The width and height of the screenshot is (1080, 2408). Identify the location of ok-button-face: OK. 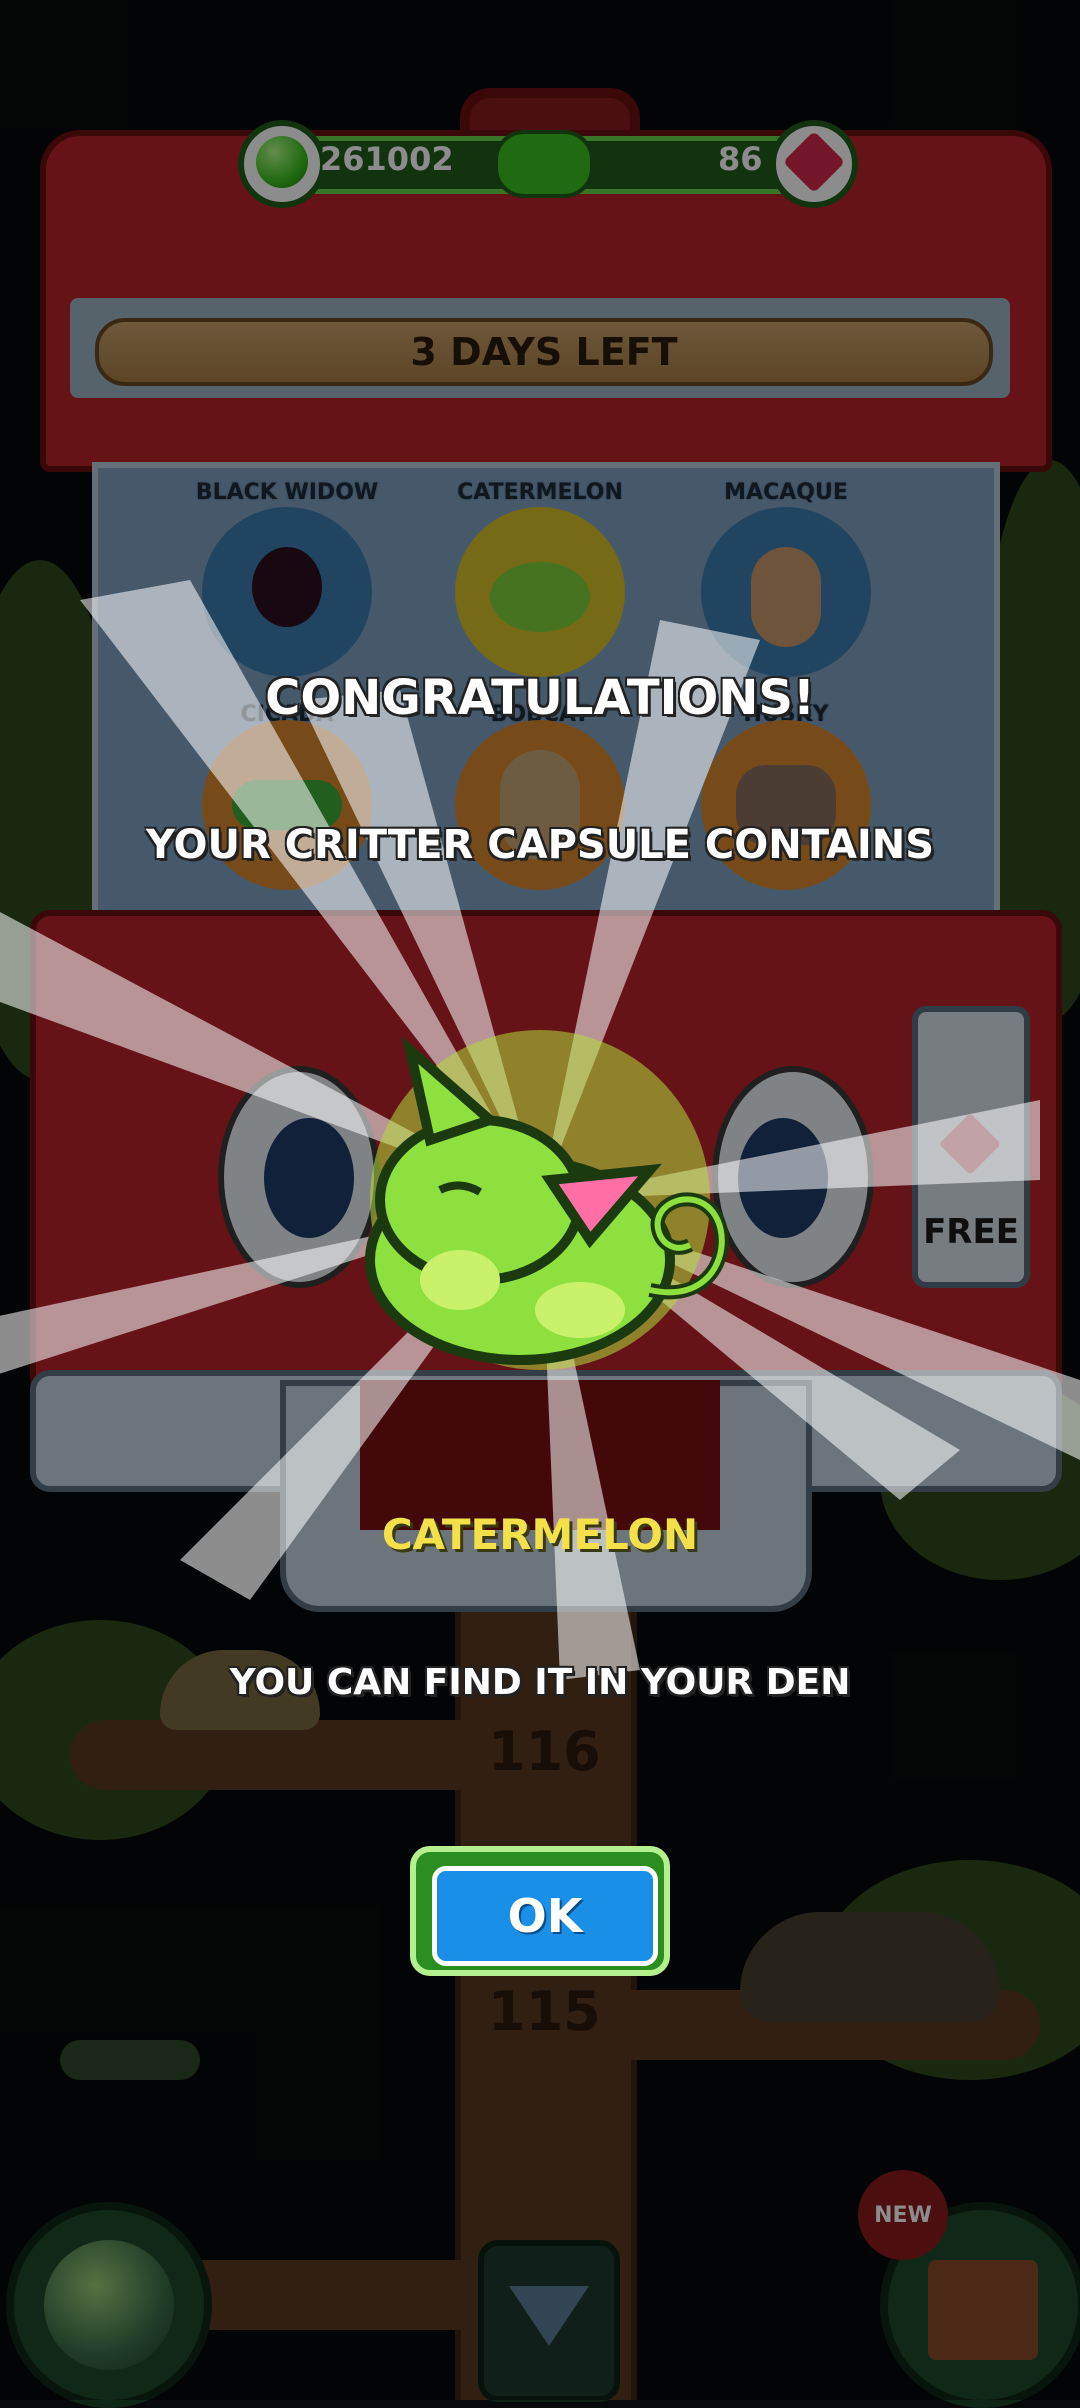
(545, 1916).